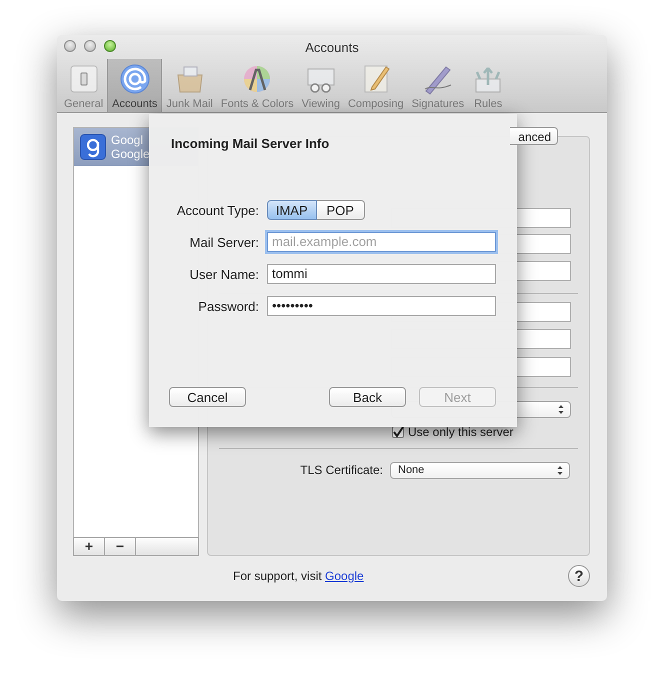 Image resolution: width=664 pixels, height=681 pixels. What do you see at coordinates (217, 210) in the screenshot?
I see `field-label: Account Type:` at bounding box center [217, 210].